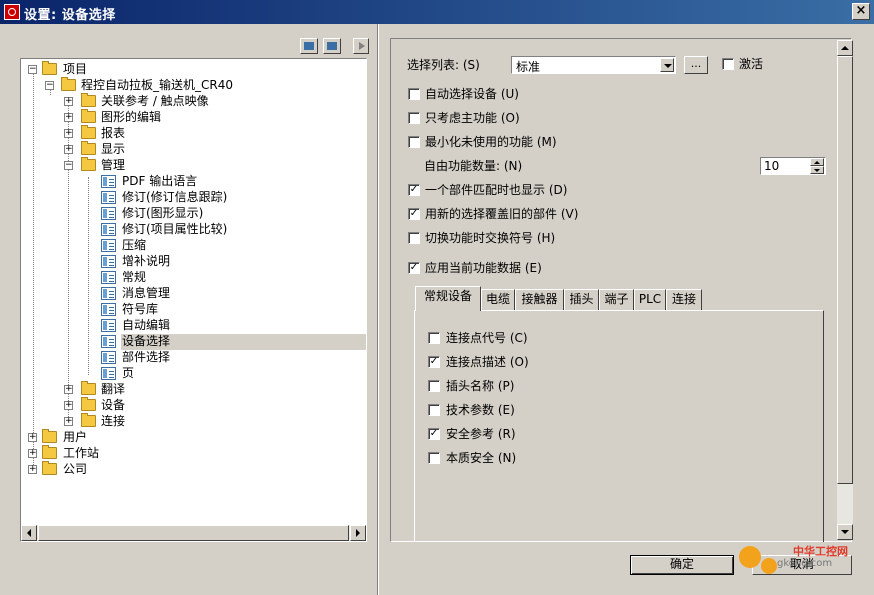 This screenshot has width=874, height=595. What do you see at coordinates (193, 293) in the screenshot?
I see `tree-item-message-management: 消息管理` at bounding box center [193, 293].